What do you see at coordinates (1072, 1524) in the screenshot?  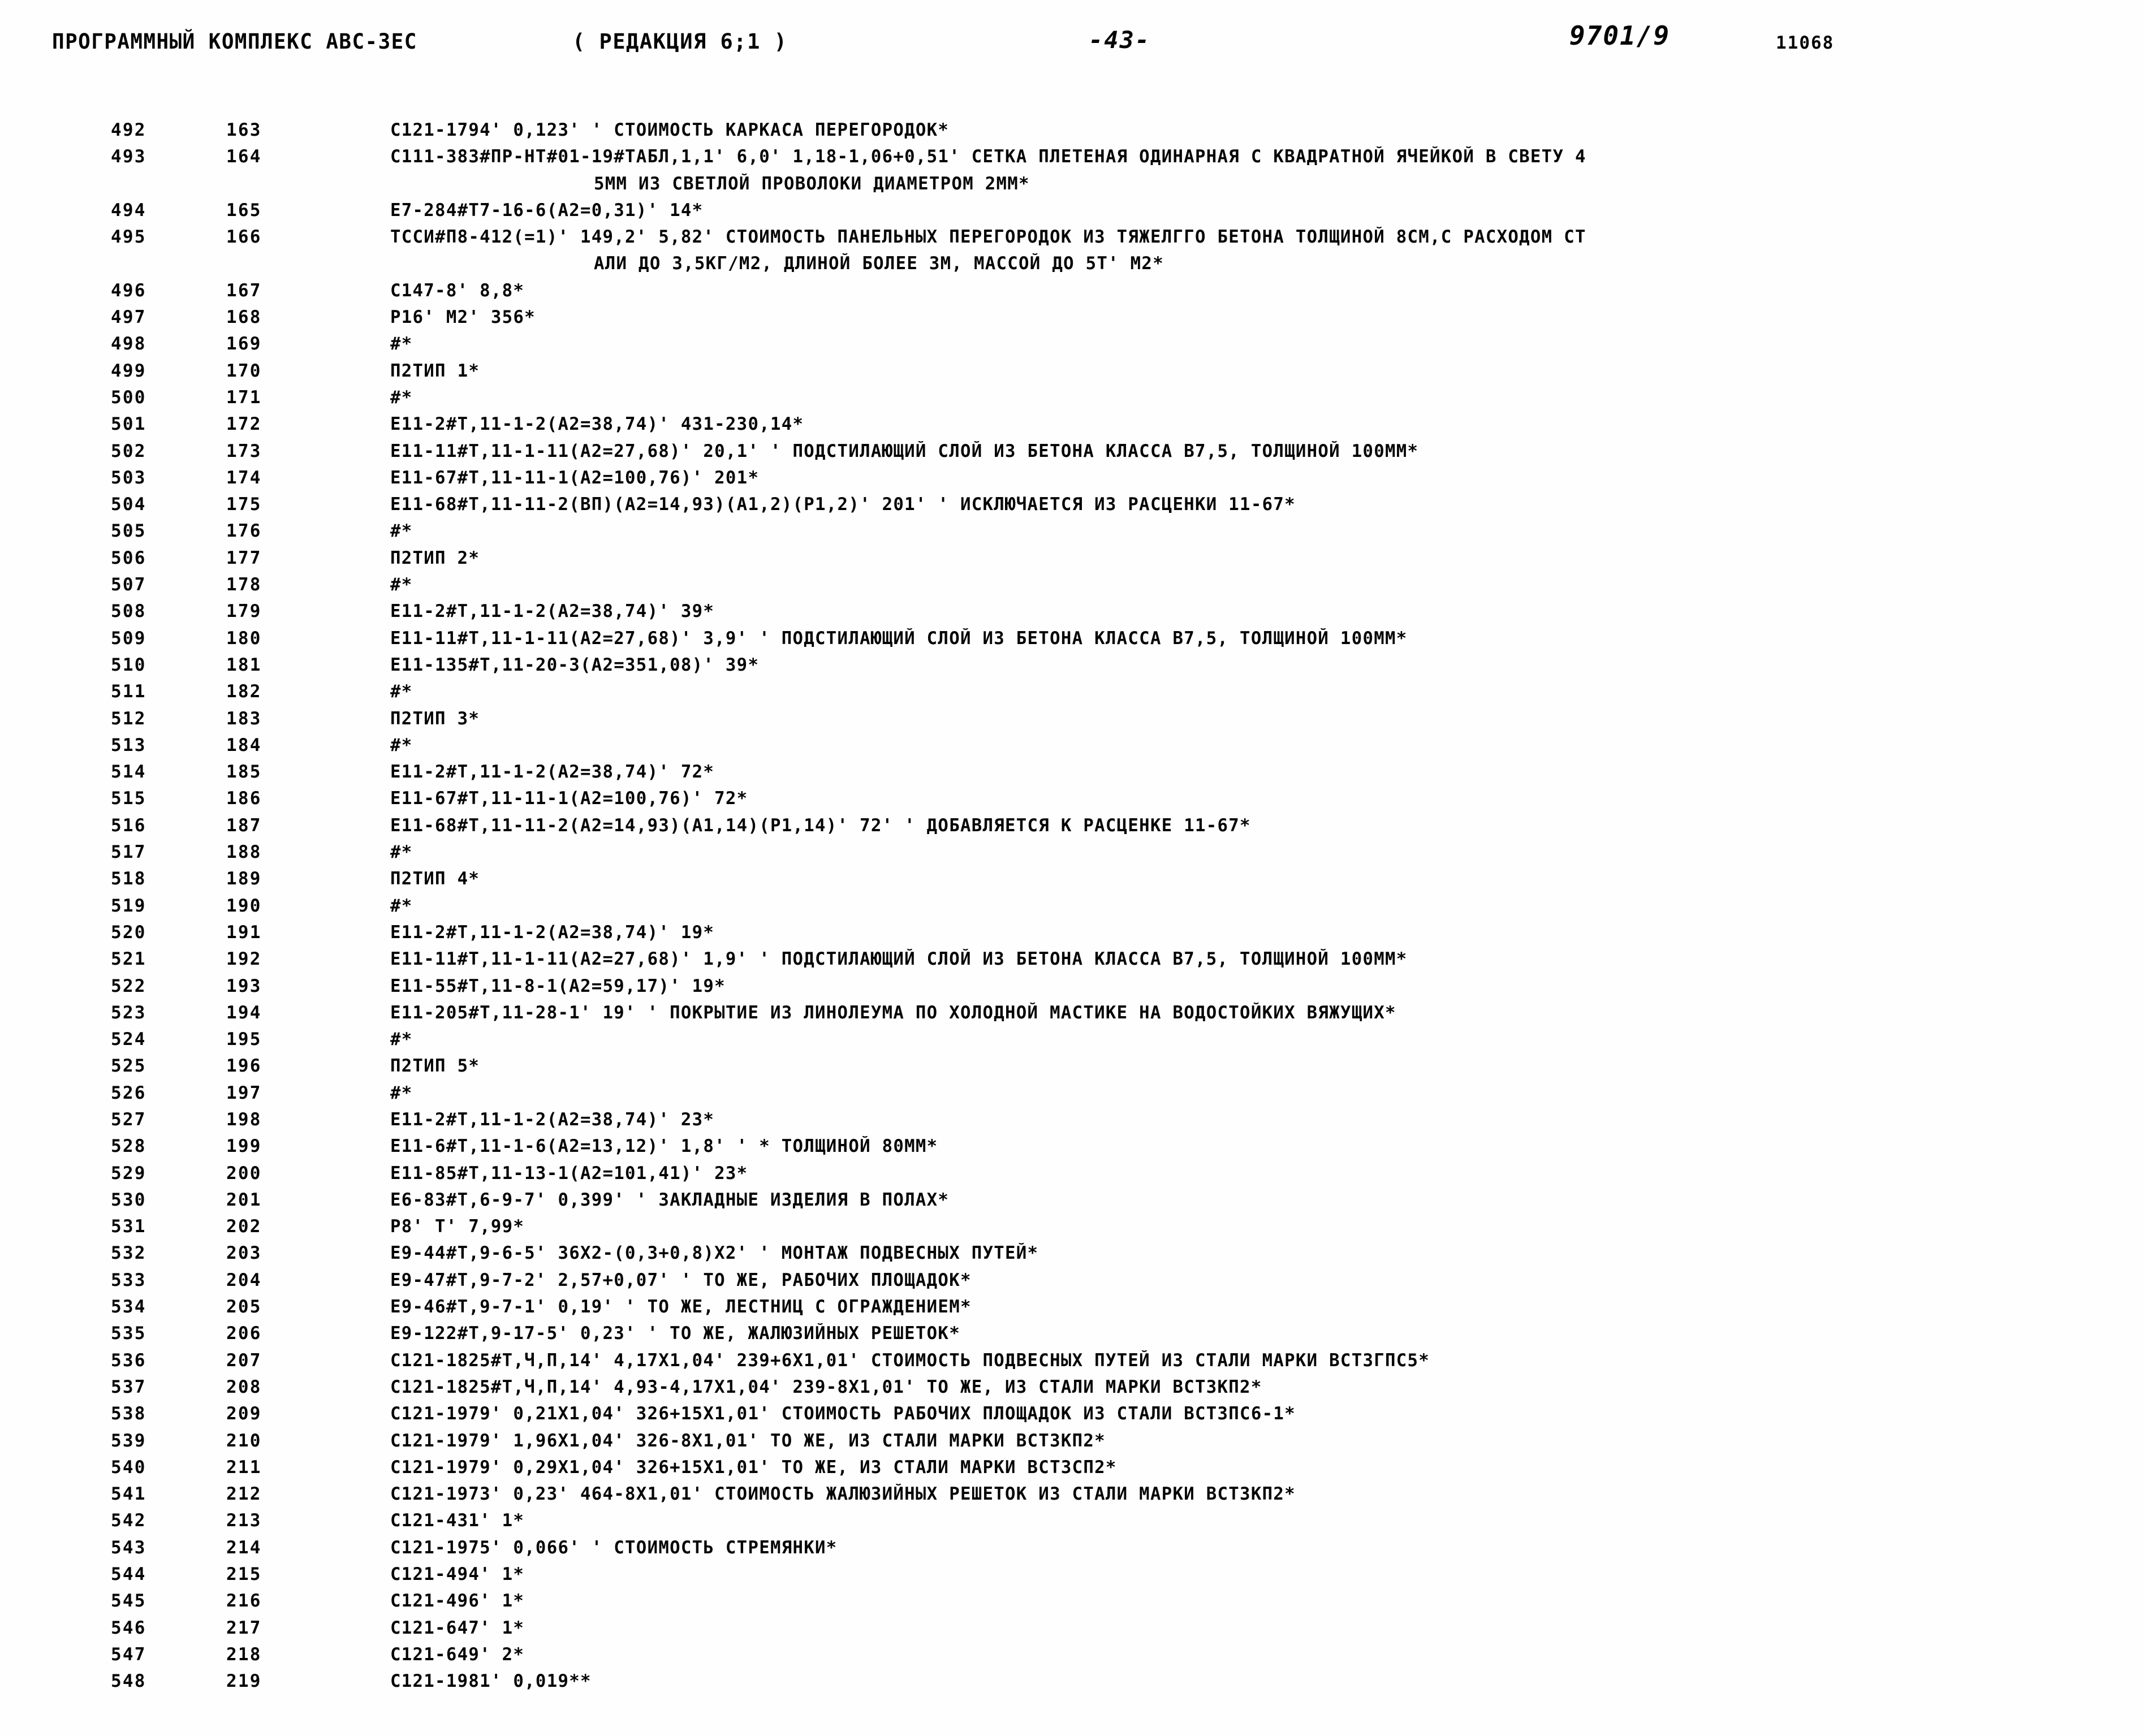 I see `listing-row: 542 213 C121-431' 1*` at bounding box center [1072, 1524].